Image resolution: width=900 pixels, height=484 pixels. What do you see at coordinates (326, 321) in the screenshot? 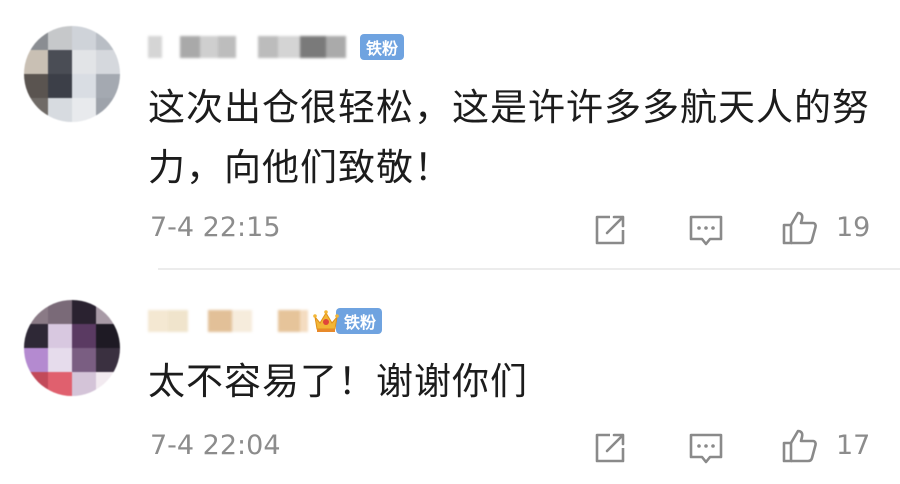
I see `crown-icon` at bounding box center [326, 321].